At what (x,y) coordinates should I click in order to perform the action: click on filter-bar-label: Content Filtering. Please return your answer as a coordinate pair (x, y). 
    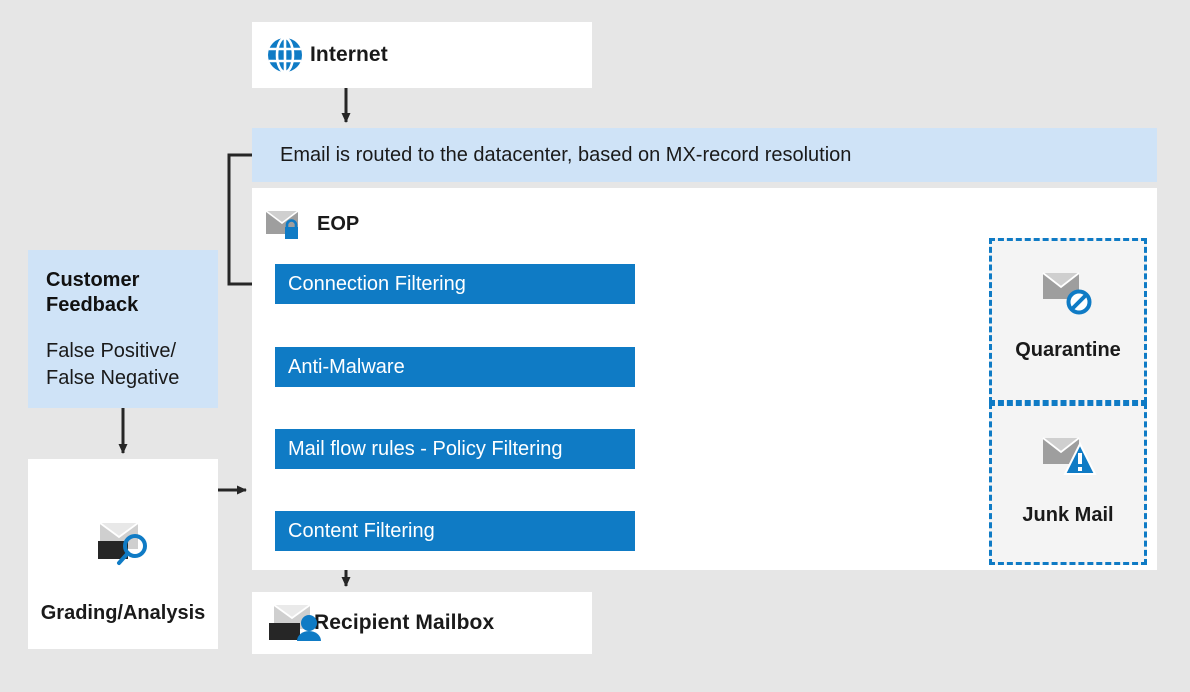
    Looking at the image, I should click on (361, 530).